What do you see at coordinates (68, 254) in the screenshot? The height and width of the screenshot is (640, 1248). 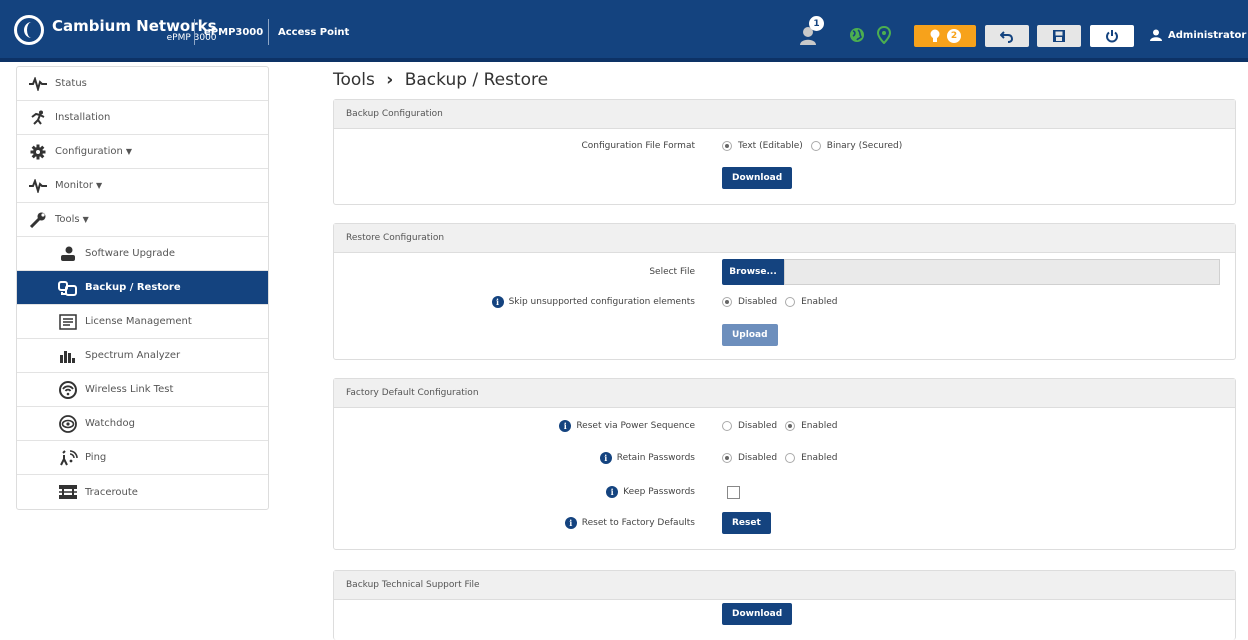 I see `upgrade-icon` at bounding box center [68, 254].